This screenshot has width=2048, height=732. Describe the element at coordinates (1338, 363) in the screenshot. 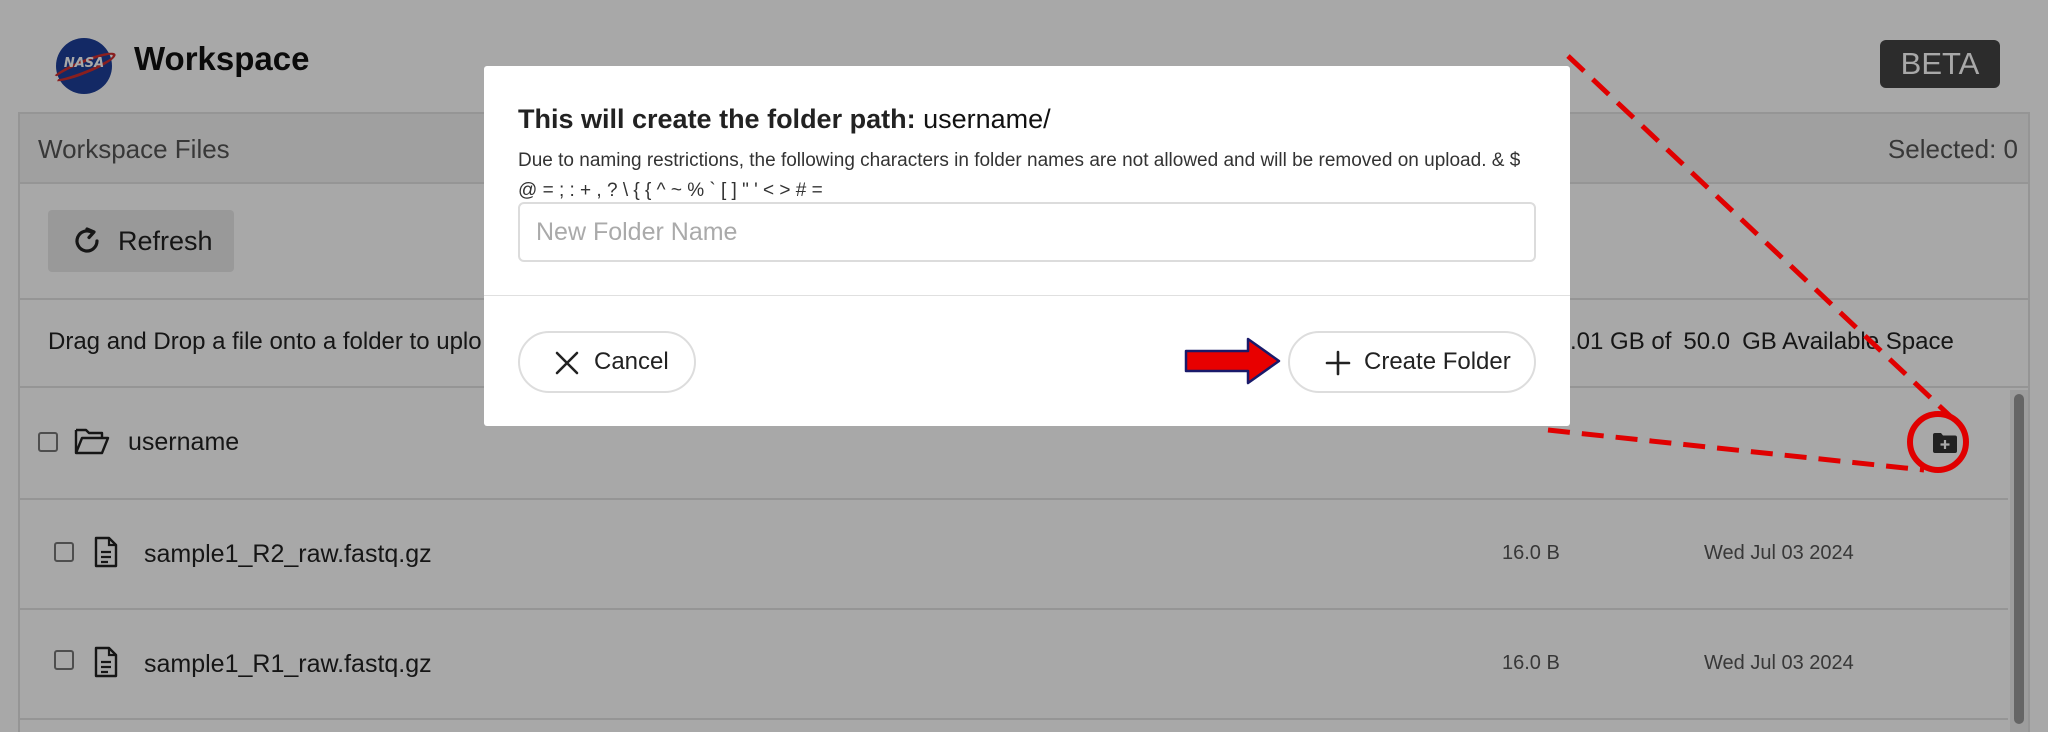

I see `plus-icon` at that location.